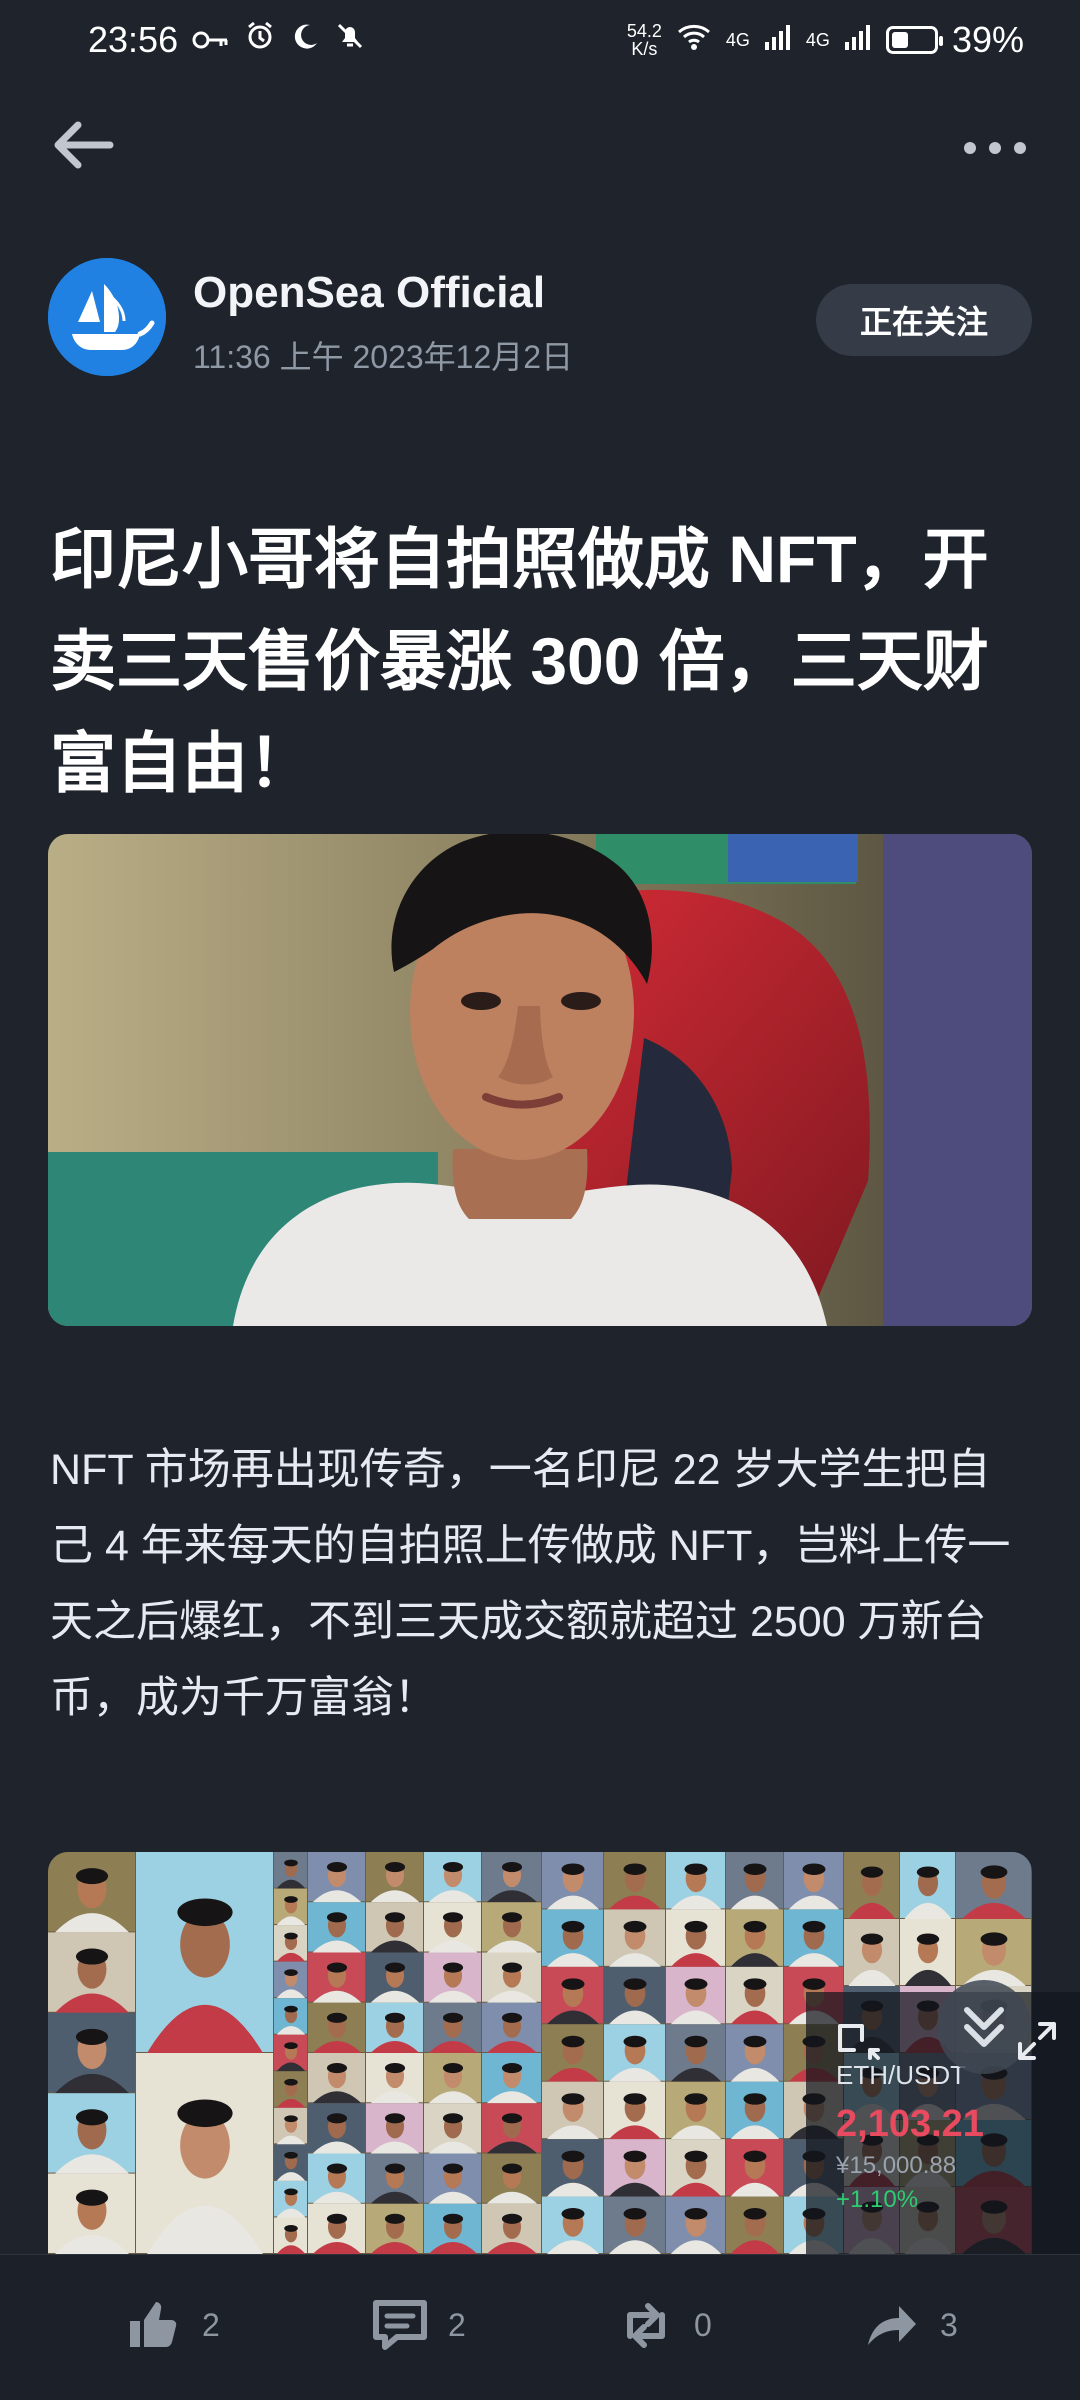 The image size is (1080, 2400). Describe the element at coordinates (153, 2324) in the screenshot. I see `thumbs-up-icon` at that location.